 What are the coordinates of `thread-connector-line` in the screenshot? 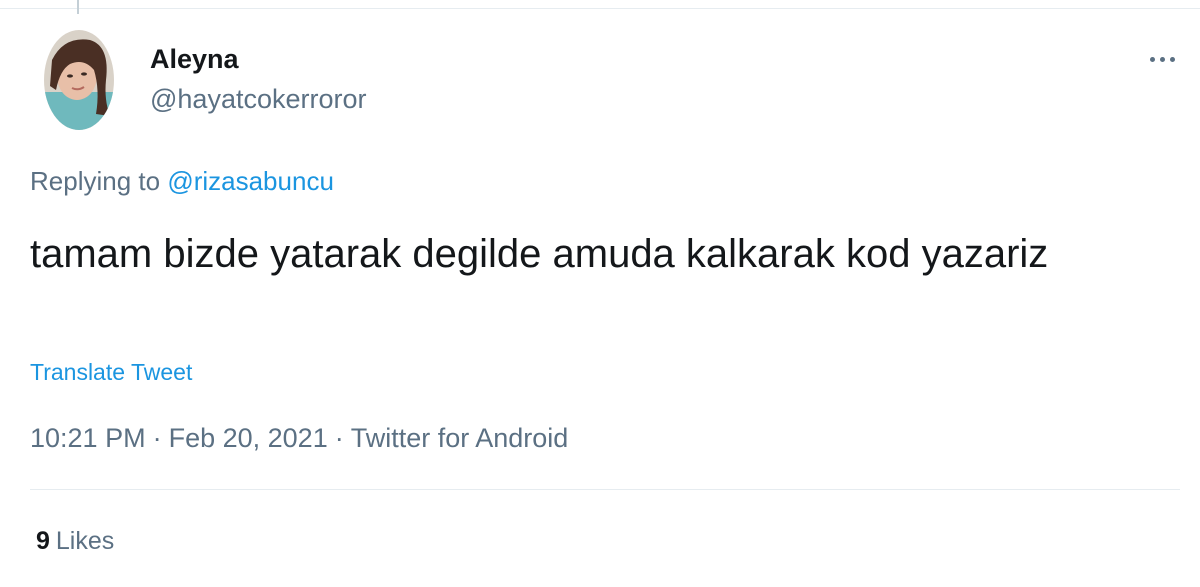 It's located at (78, 7).